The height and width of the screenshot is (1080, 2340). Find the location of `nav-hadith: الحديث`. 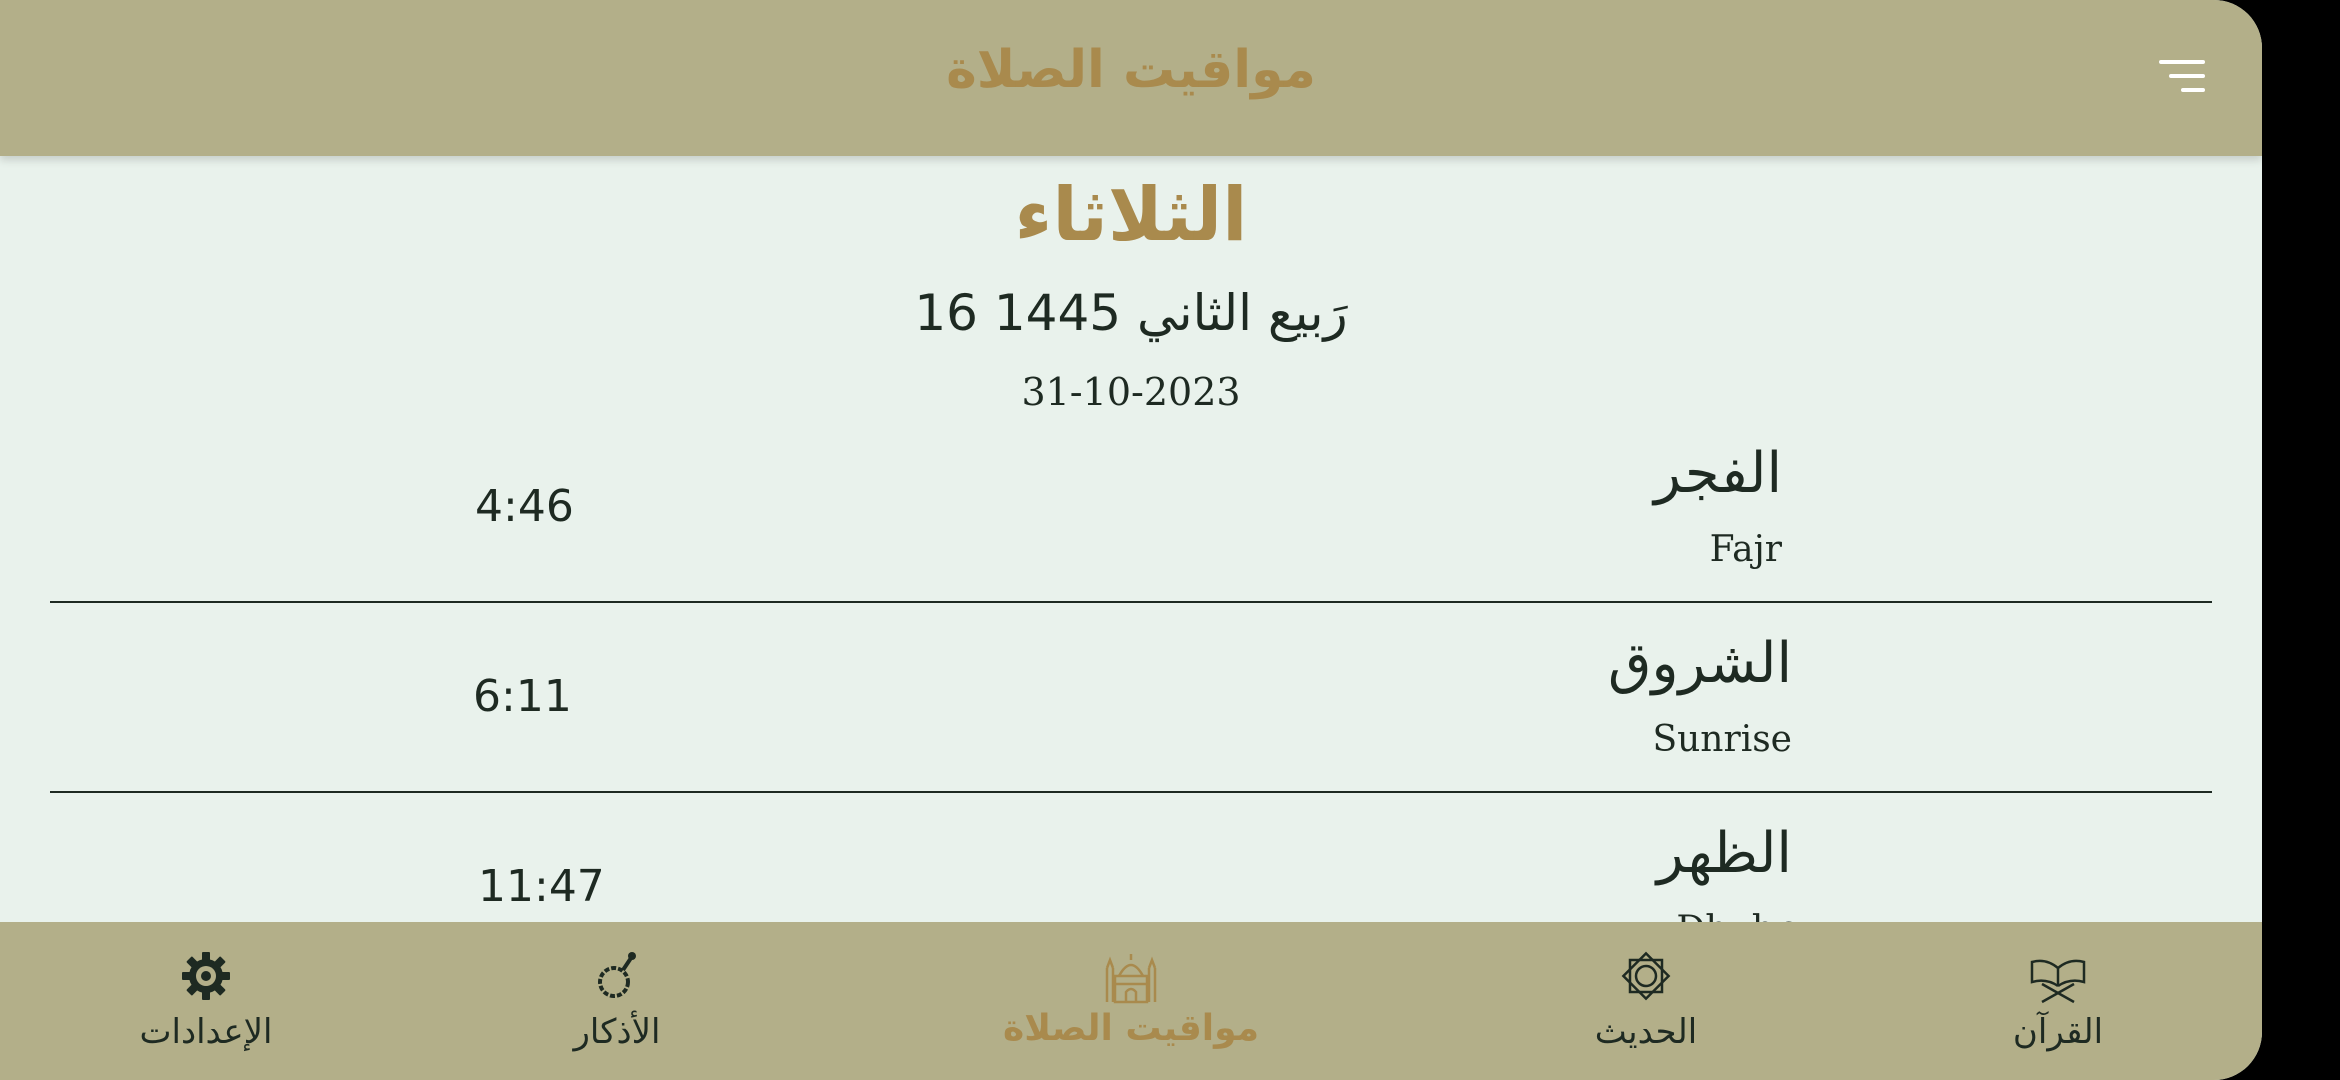

nav-hadith: الحديث is located at coordinates (1646, 1001).